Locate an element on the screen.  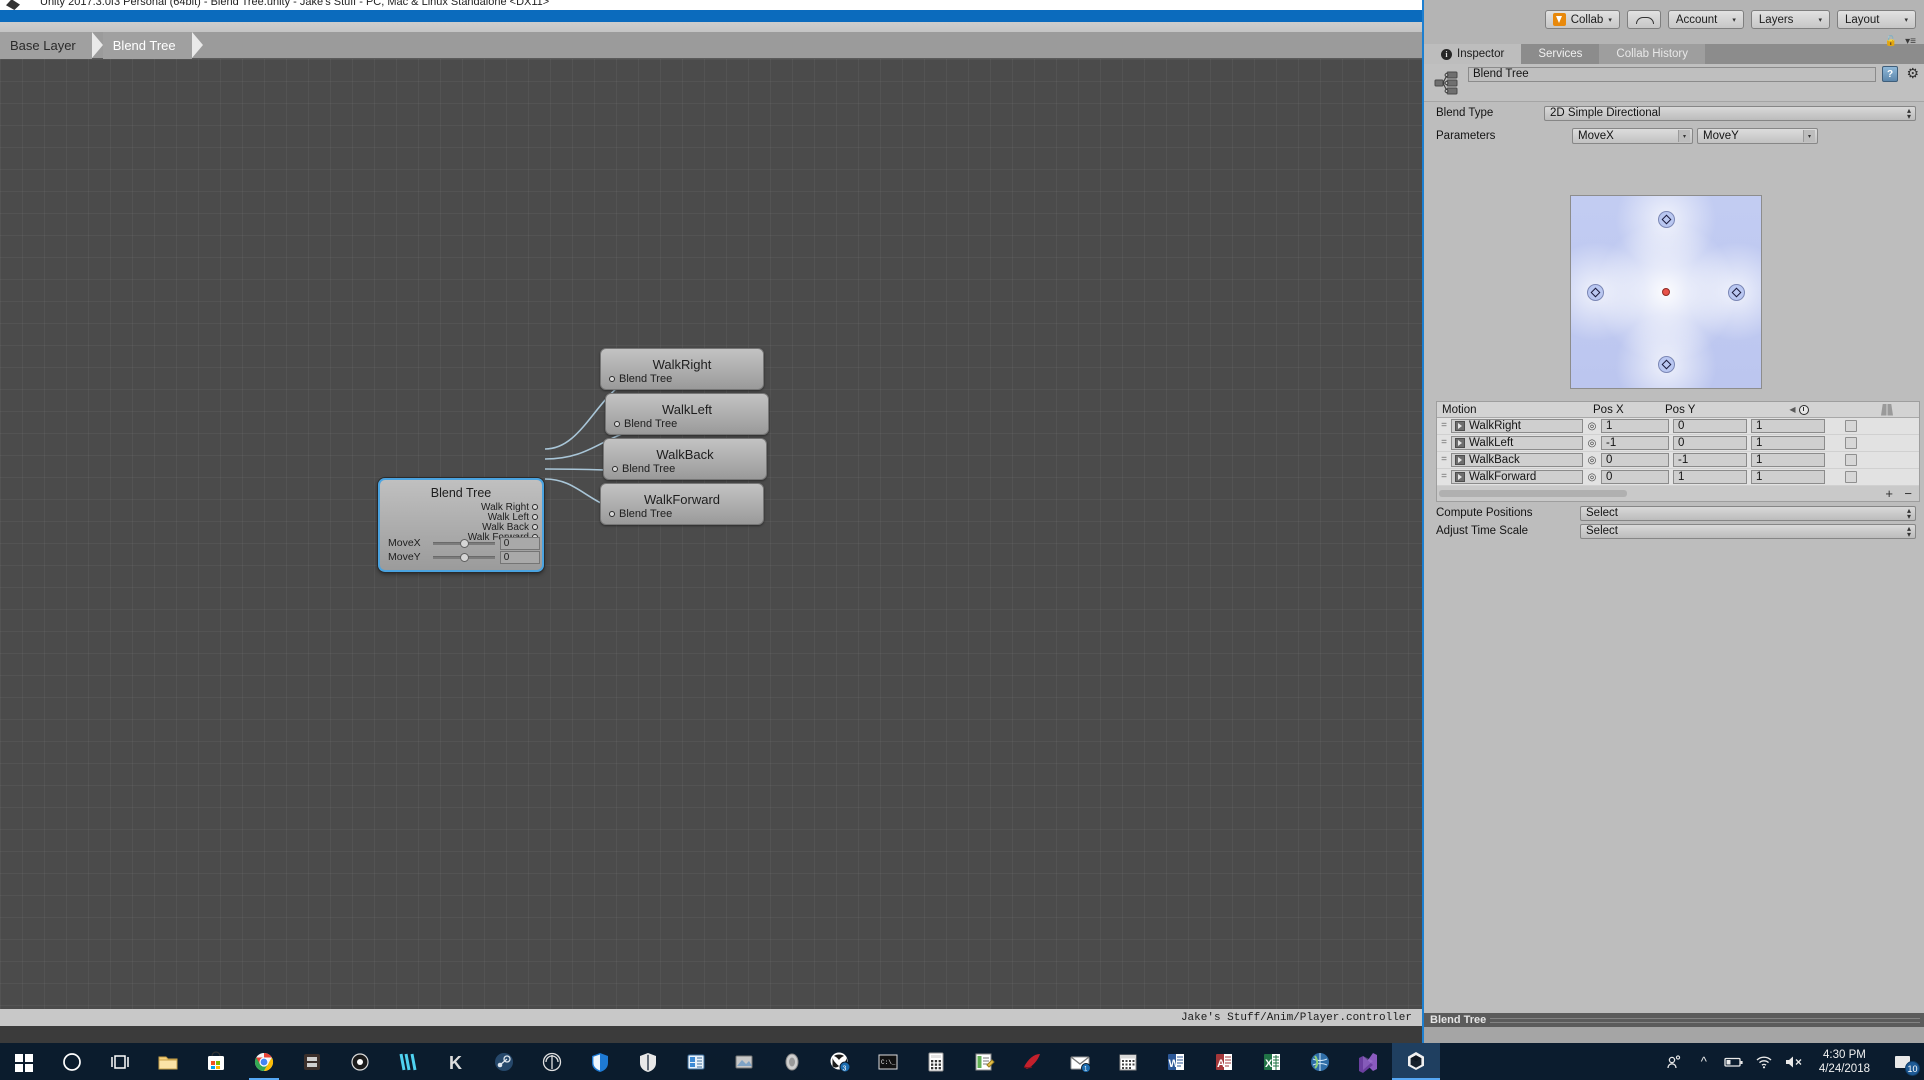
steam-button is located at coordinates (504, 1061).